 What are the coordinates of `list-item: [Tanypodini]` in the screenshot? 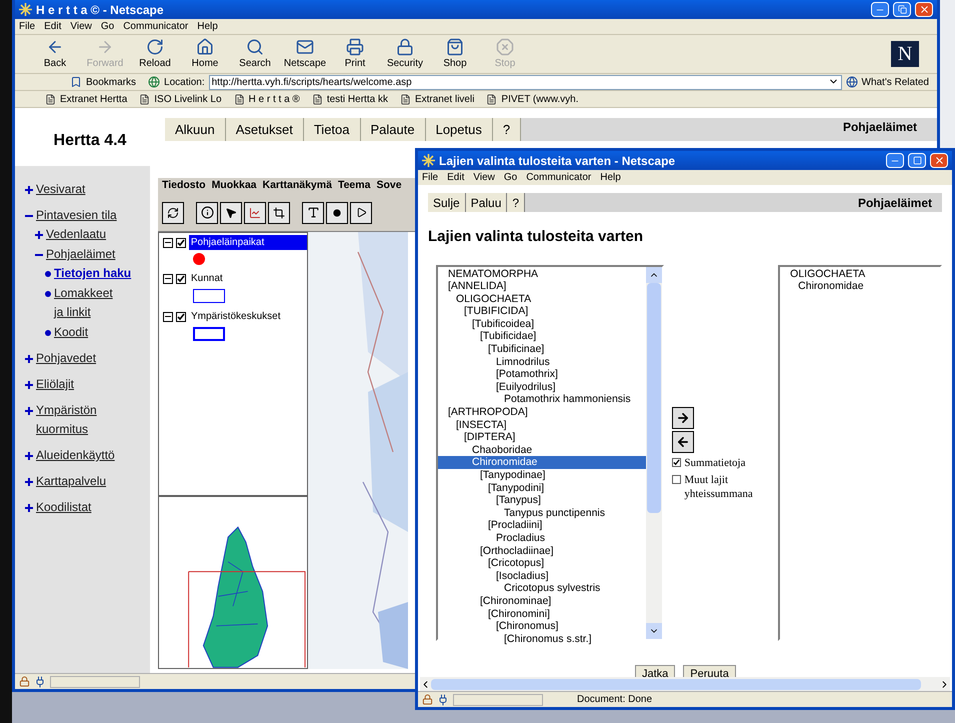 It's located at (542, 488).